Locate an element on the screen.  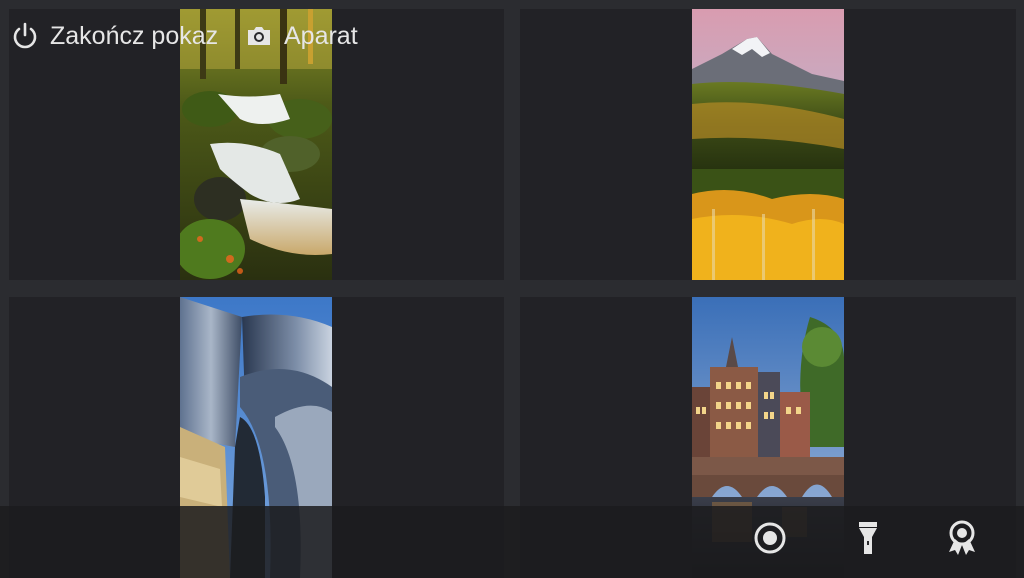
wallpaper-thumbnail-mountain is located at coordinates (768, 144).